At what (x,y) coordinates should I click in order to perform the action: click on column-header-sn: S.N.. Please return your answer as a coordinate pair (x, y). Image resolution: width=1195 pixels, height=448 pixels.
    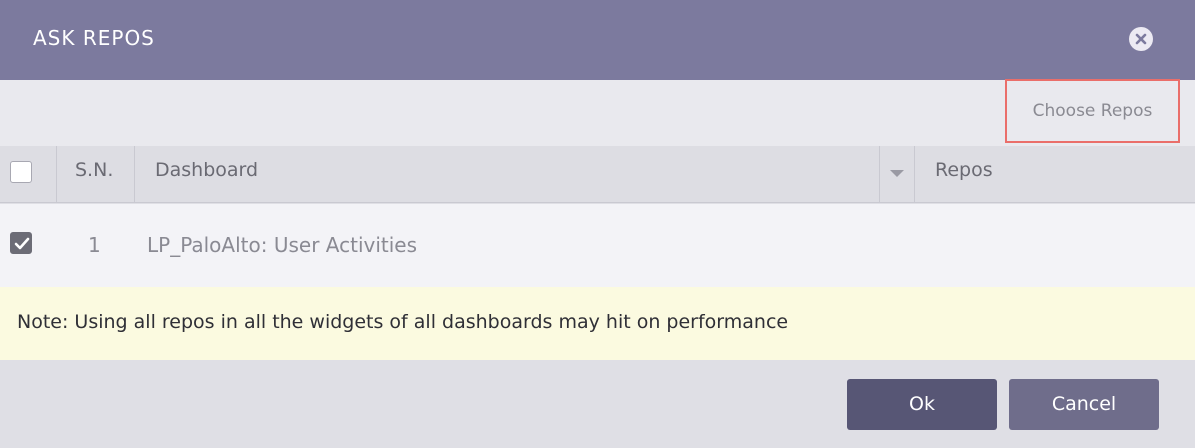
    Looking at the image, I should click on (94, 174).